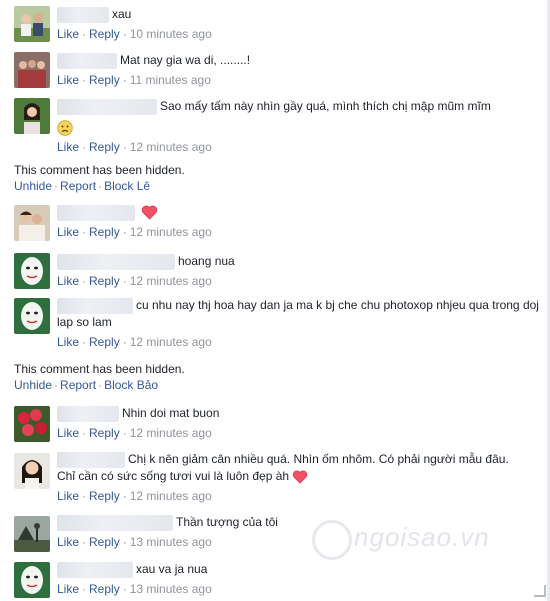  Describe the element at coordinates (127, 186) in the screenshot. I see `block-link: Block Lê` at that location.